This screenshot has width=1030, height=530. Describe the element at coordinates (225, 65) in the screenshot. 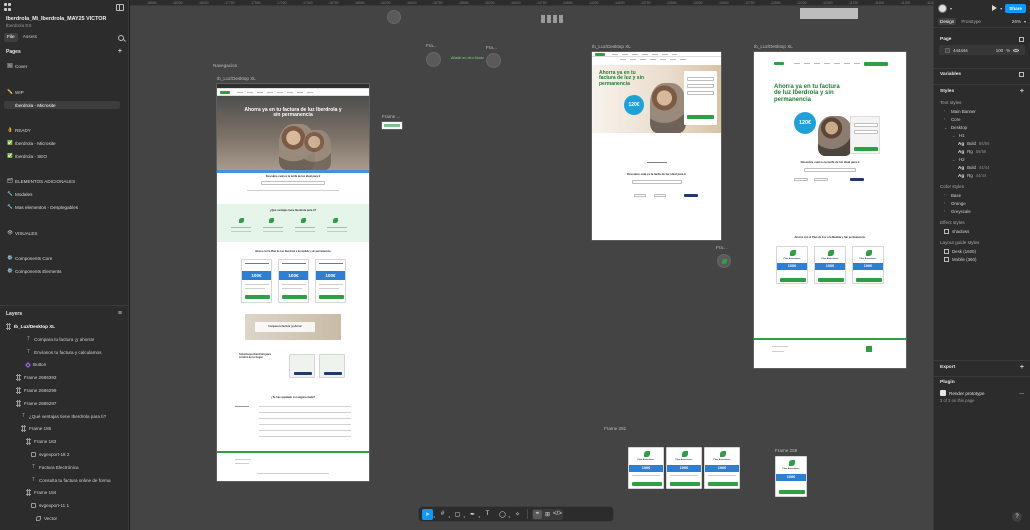

I see `label-navegacion: Navegacion` at that location.